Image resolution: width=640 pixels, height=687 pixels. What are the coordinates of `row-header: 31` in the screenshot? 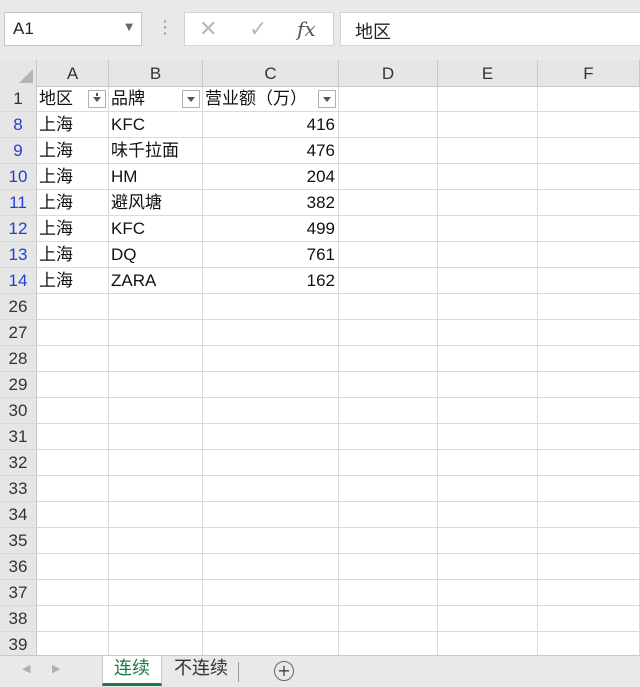 It's located at (18, 437).